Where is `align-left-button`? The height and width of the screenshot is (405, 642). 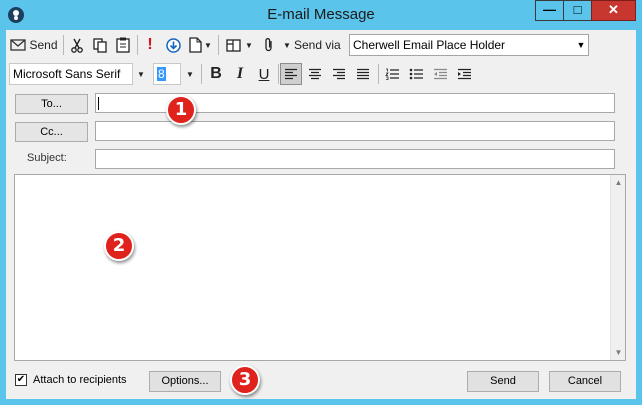 align-left-button is located at coordinates (291, 74).